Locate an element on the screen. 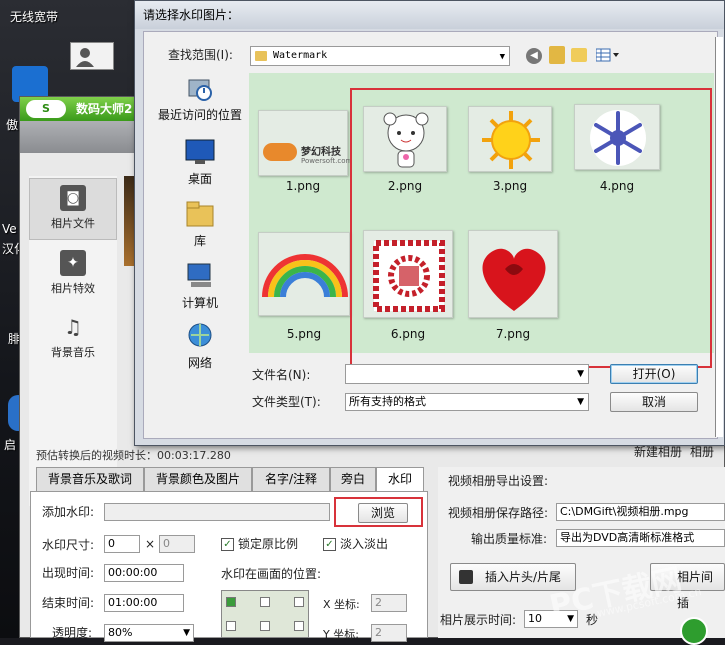 The width and height of the screenshot is (725, 645). place-recent: 最近访问的位置 is located at coordinates (200, 98).